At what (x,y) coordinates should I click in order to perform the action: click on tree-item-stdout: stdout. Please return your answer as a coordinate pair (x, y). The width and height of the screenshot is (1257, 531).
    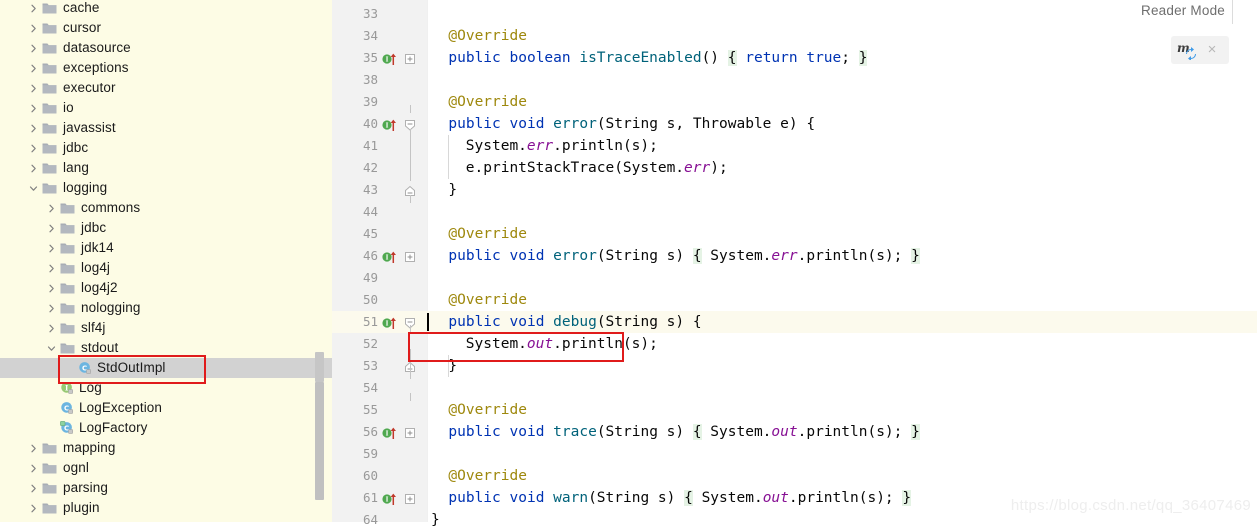
    Looking at the image, I should click on (166, 348).